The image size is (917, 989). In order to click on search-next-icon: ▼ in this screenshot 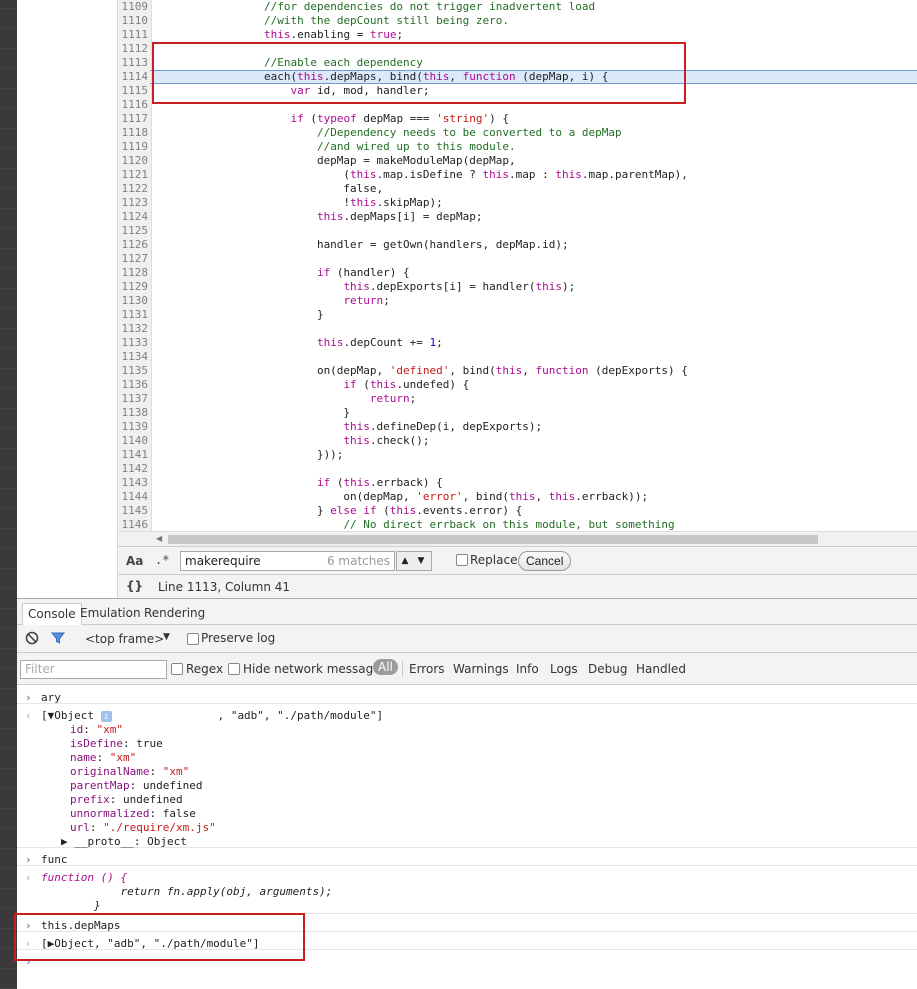, I will do `click(421, 561)`.